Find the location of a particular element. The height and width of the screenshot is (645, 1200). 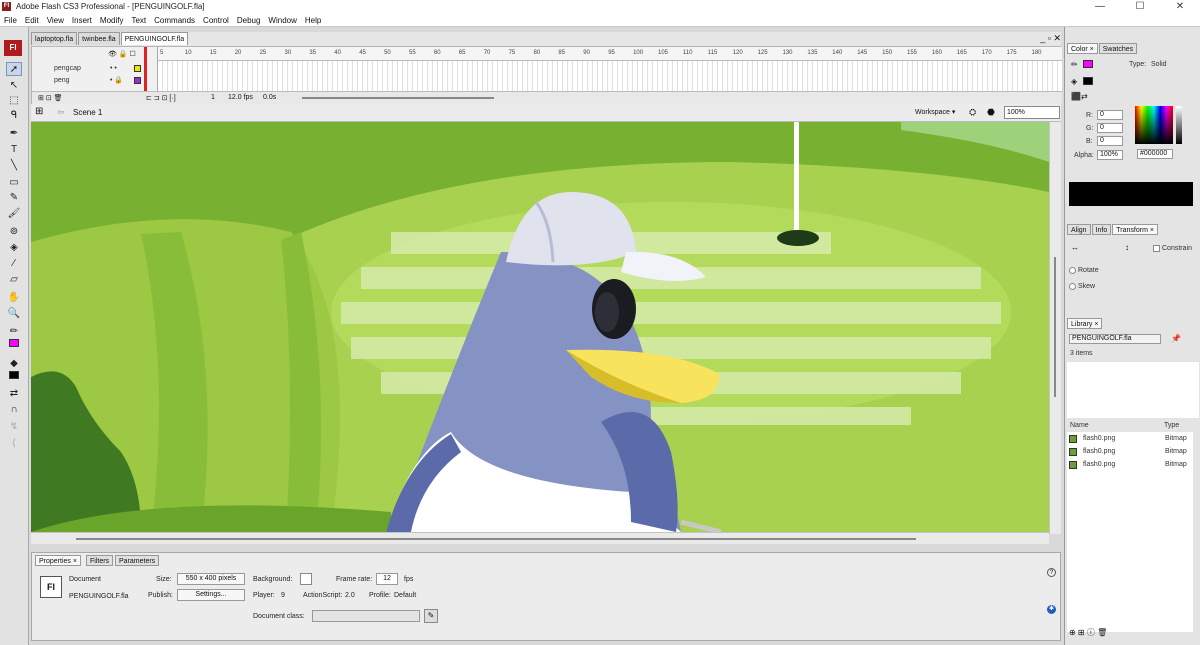

eyedropper-tool-icon: ⁄ is located at coordinates (14, 264).